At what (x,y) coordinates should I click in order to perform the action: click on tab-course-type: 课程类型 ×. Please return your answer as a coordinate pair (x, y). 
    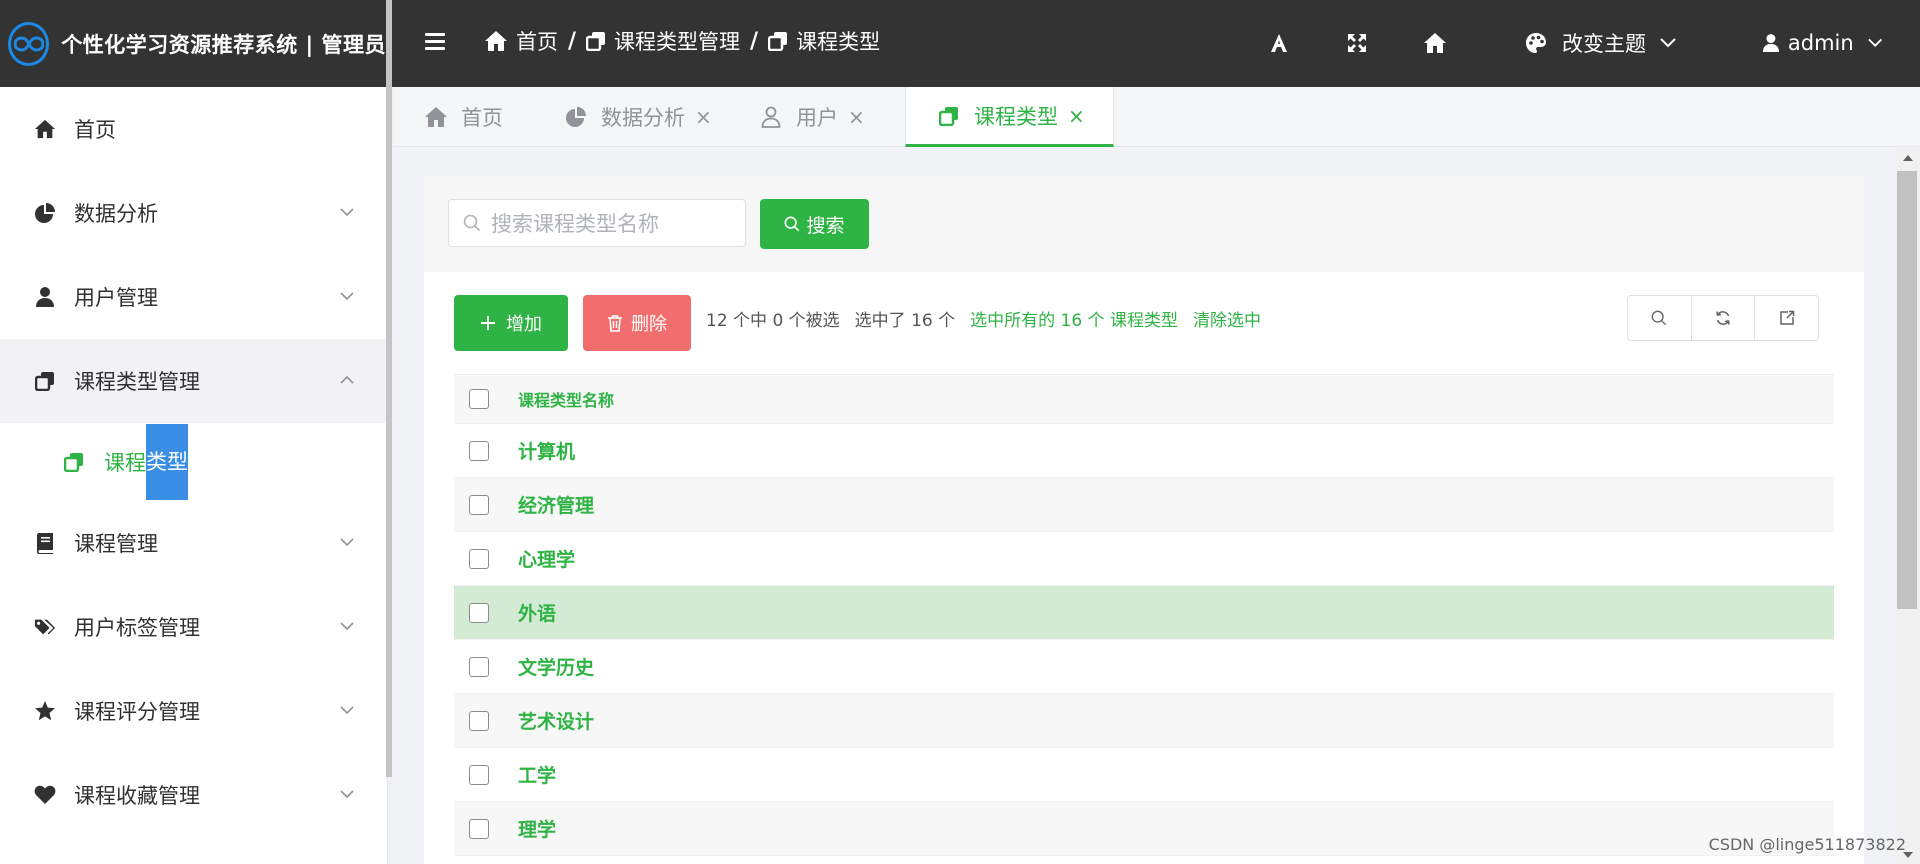
    Looking at the image, I should click on (1009, 117).